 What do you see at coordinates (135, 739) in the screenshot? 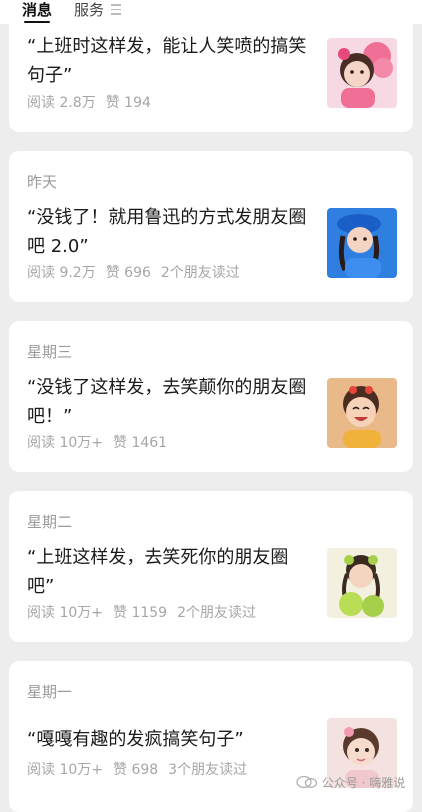
I see `article-title: “嘎嘎有趣的发疯搞笑句子”` at bounding box center [135, 739].